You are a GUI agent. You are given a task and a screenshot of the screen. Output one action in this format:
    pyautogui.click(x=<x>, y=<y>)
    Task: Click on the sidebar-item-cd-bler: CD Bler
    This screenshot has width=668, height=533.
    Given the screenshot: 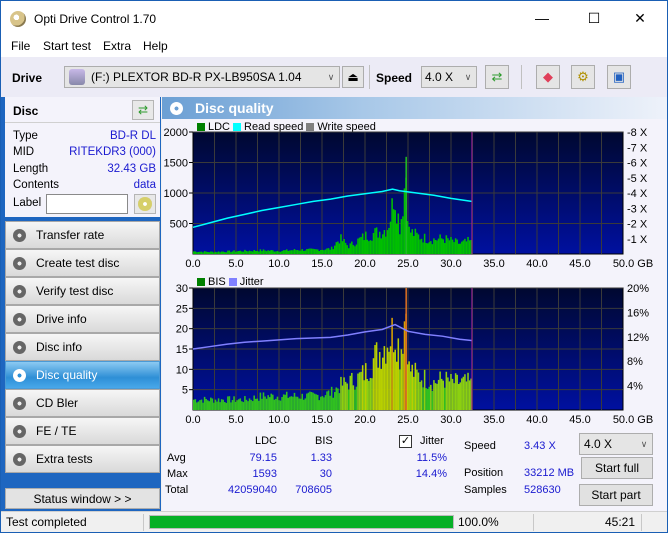 What is the action you would take?
    pyautogui.click(x=82, y=403)
    